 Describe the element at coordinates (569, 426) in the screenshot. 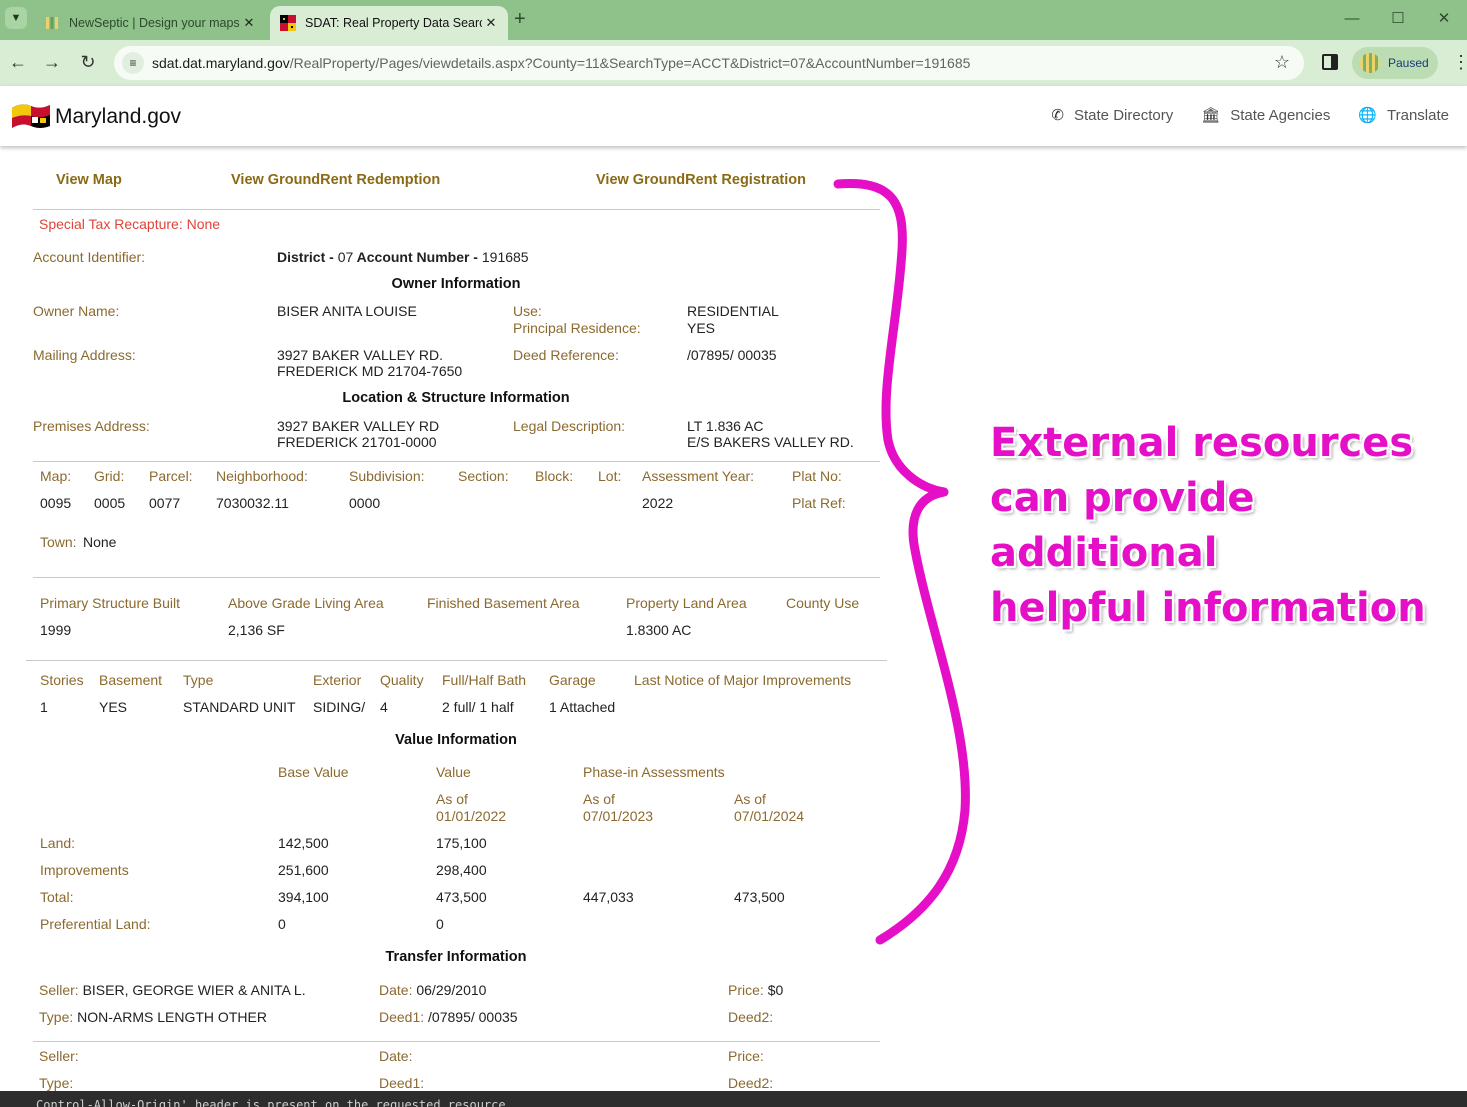

I see `legal-description-label: Legal Description:` at that location.